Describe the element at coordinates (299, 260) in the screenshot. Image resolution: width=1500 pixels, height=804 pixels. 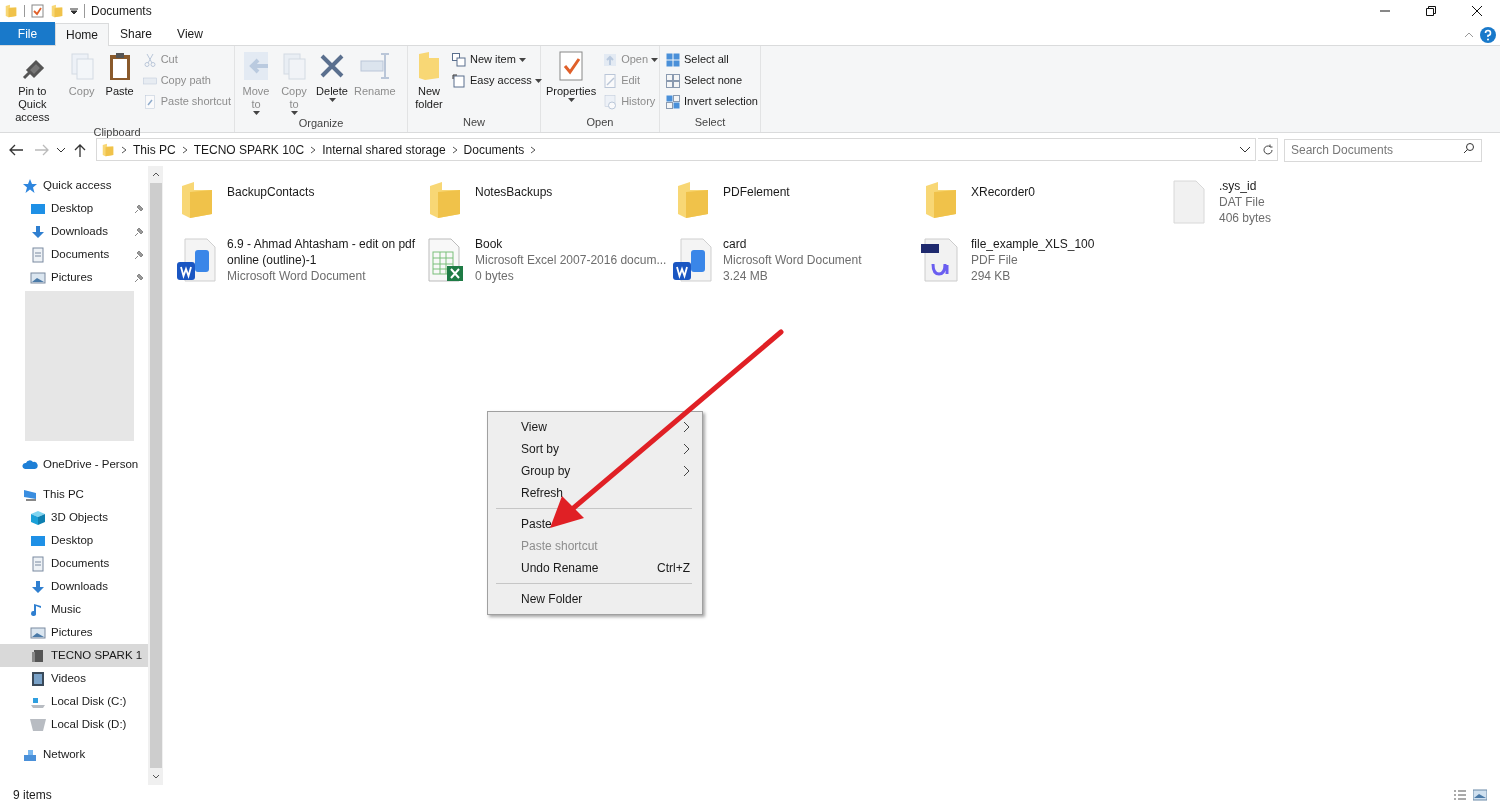
I see `file-item: 6.9 - Ahmad Ahtasham - edit on pdf online (outline)-1 Microsoft Word Document` at that location.